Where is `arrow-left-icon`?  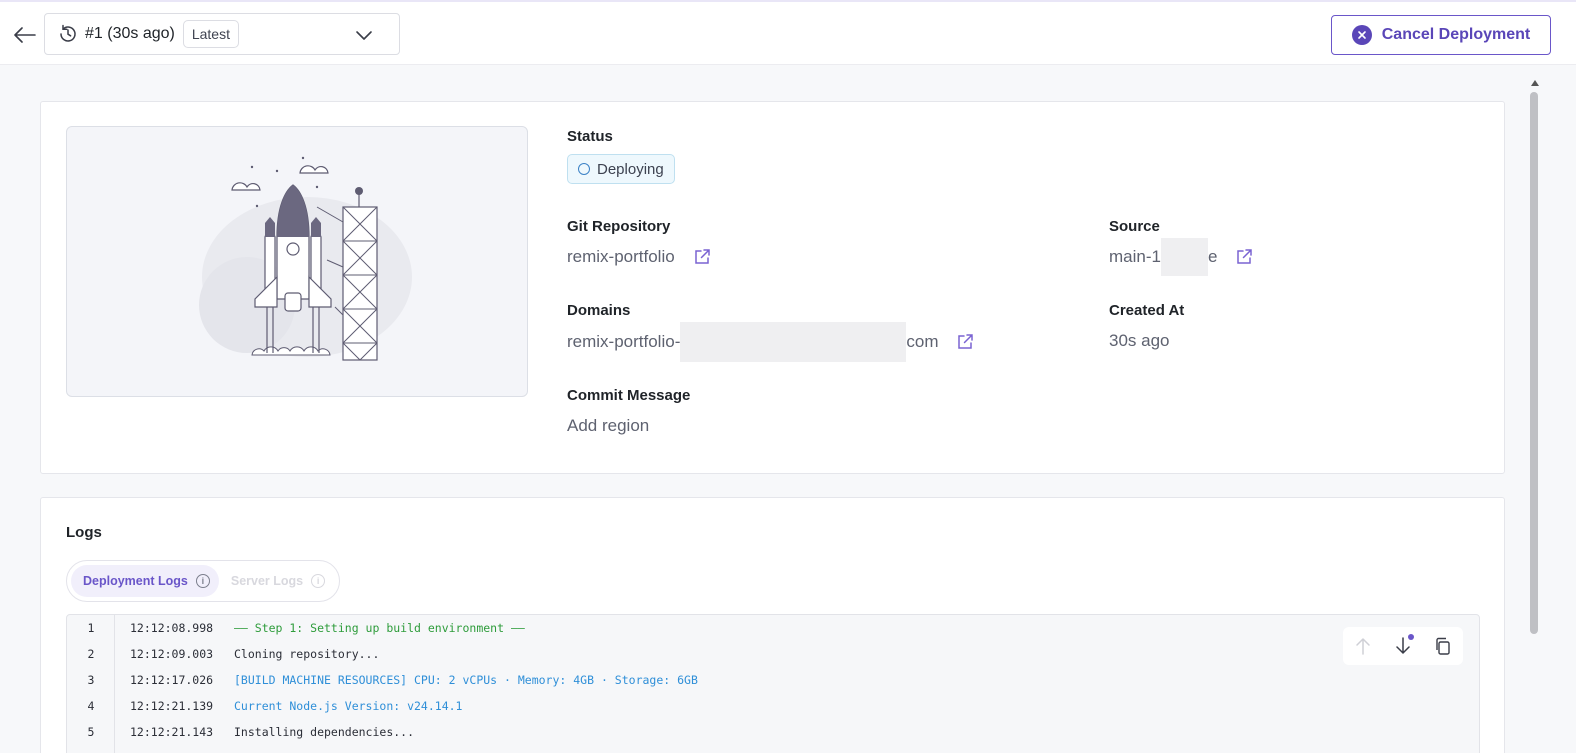 arrow-left-icon is located at coordinates (25, 35).